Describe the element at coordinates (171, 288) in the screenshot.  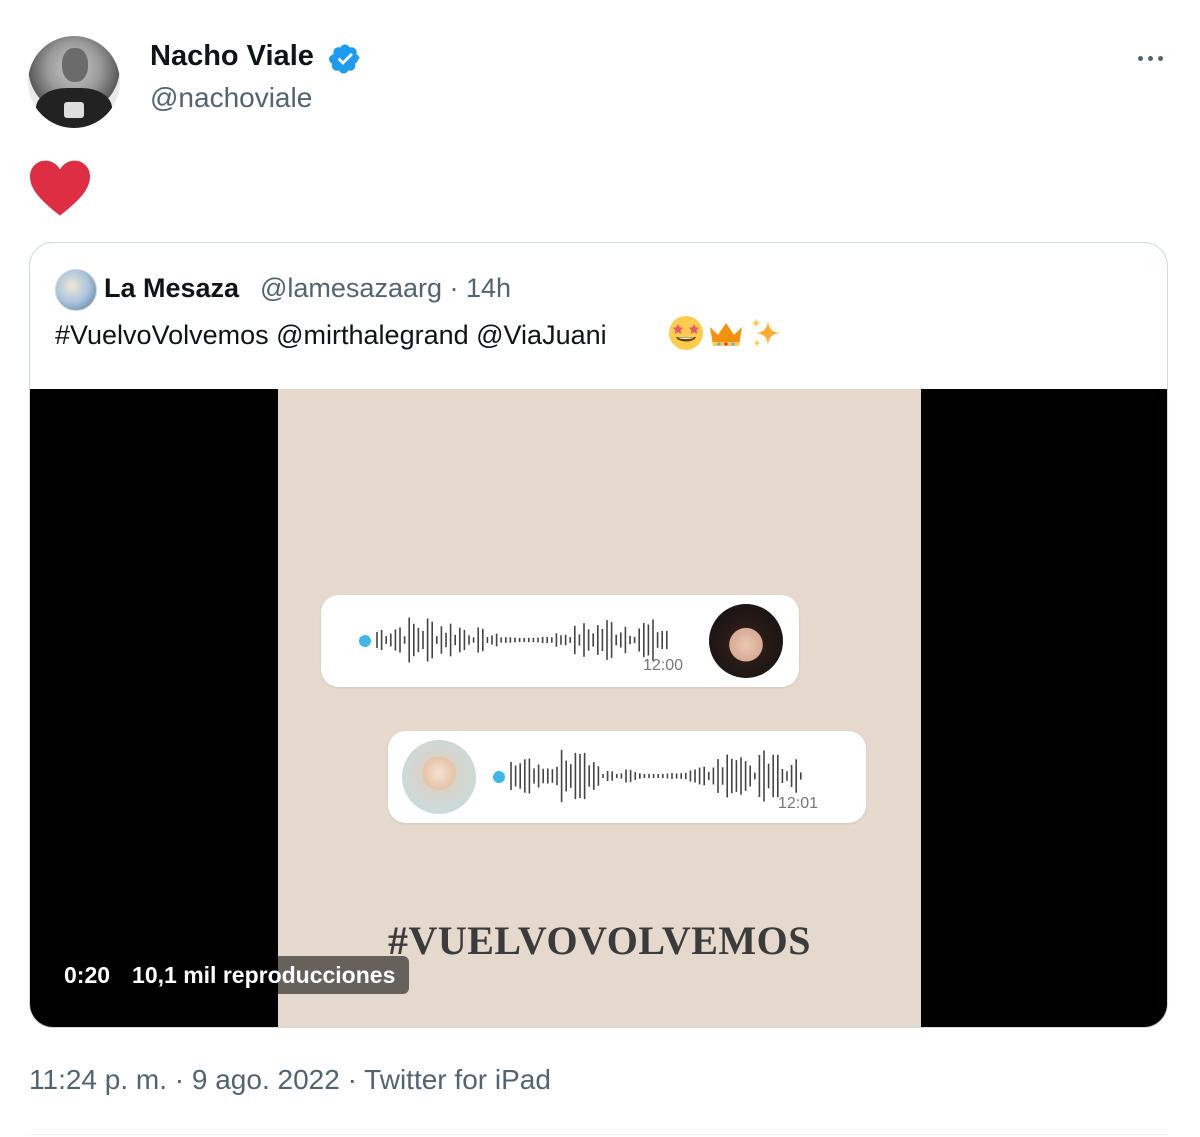
I see `quoted-author-name: La Mesaza` at that location.